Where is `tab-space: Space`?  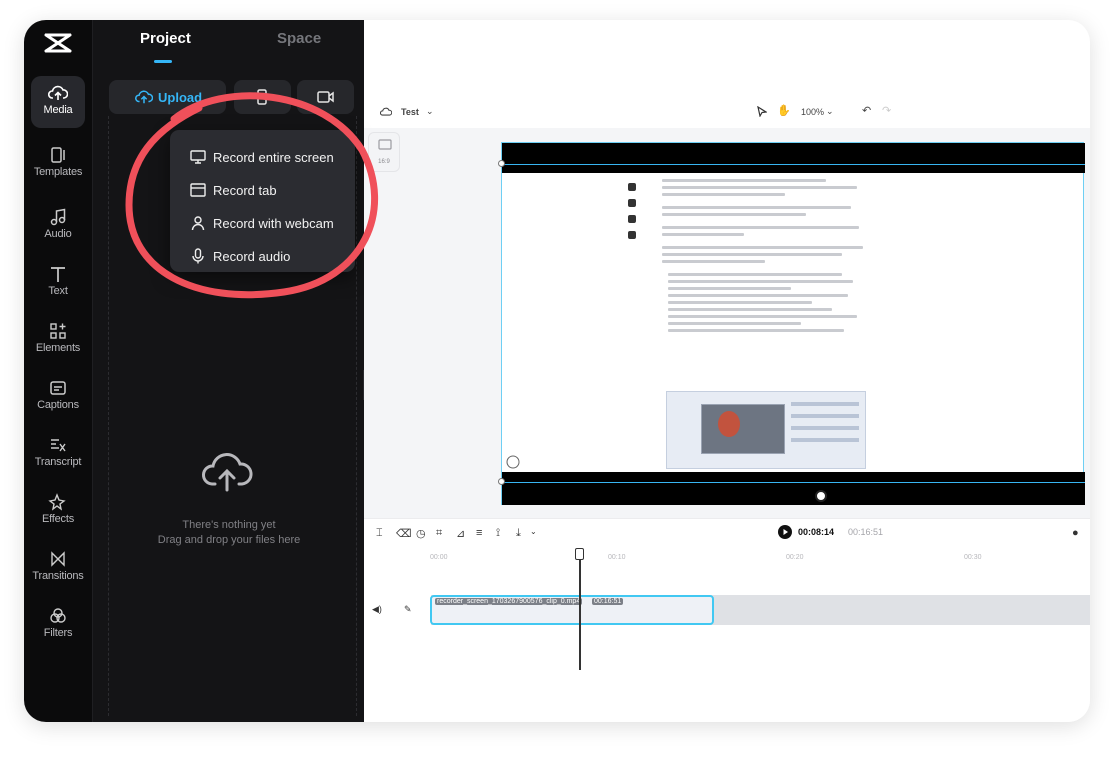 tab-space: Space is located at coordinates (299, 38).